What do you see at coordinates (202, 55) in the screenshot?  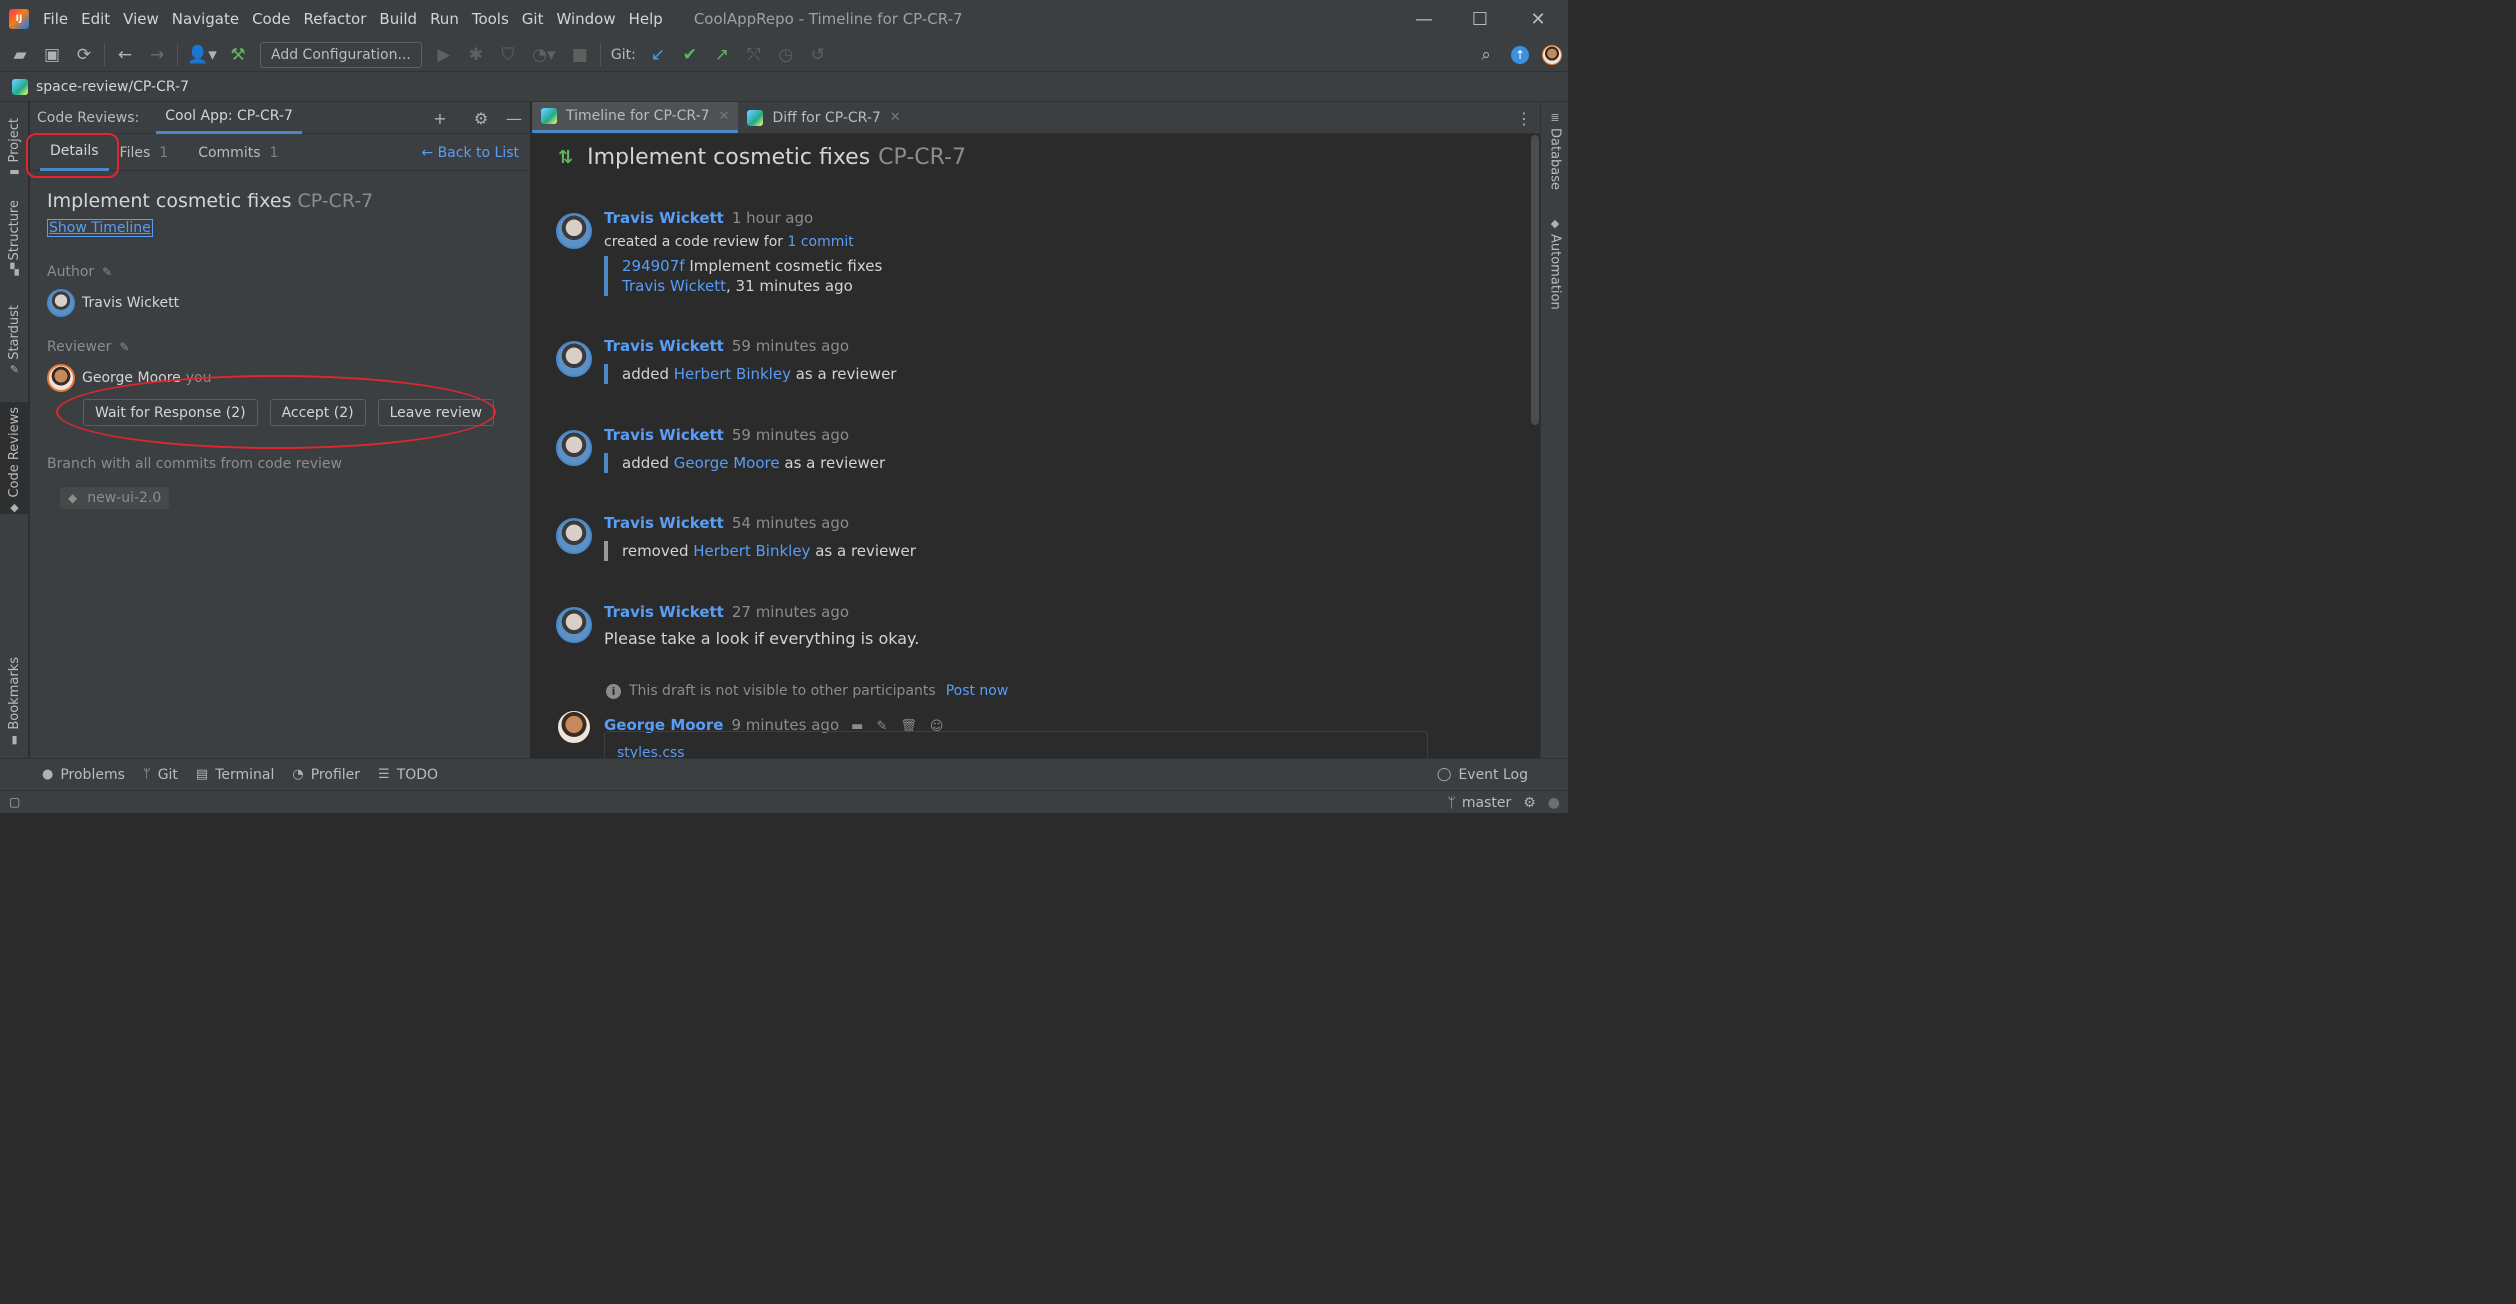 I see `user-dropdown-icon: 👤▾` at bounding box center [202, 55].